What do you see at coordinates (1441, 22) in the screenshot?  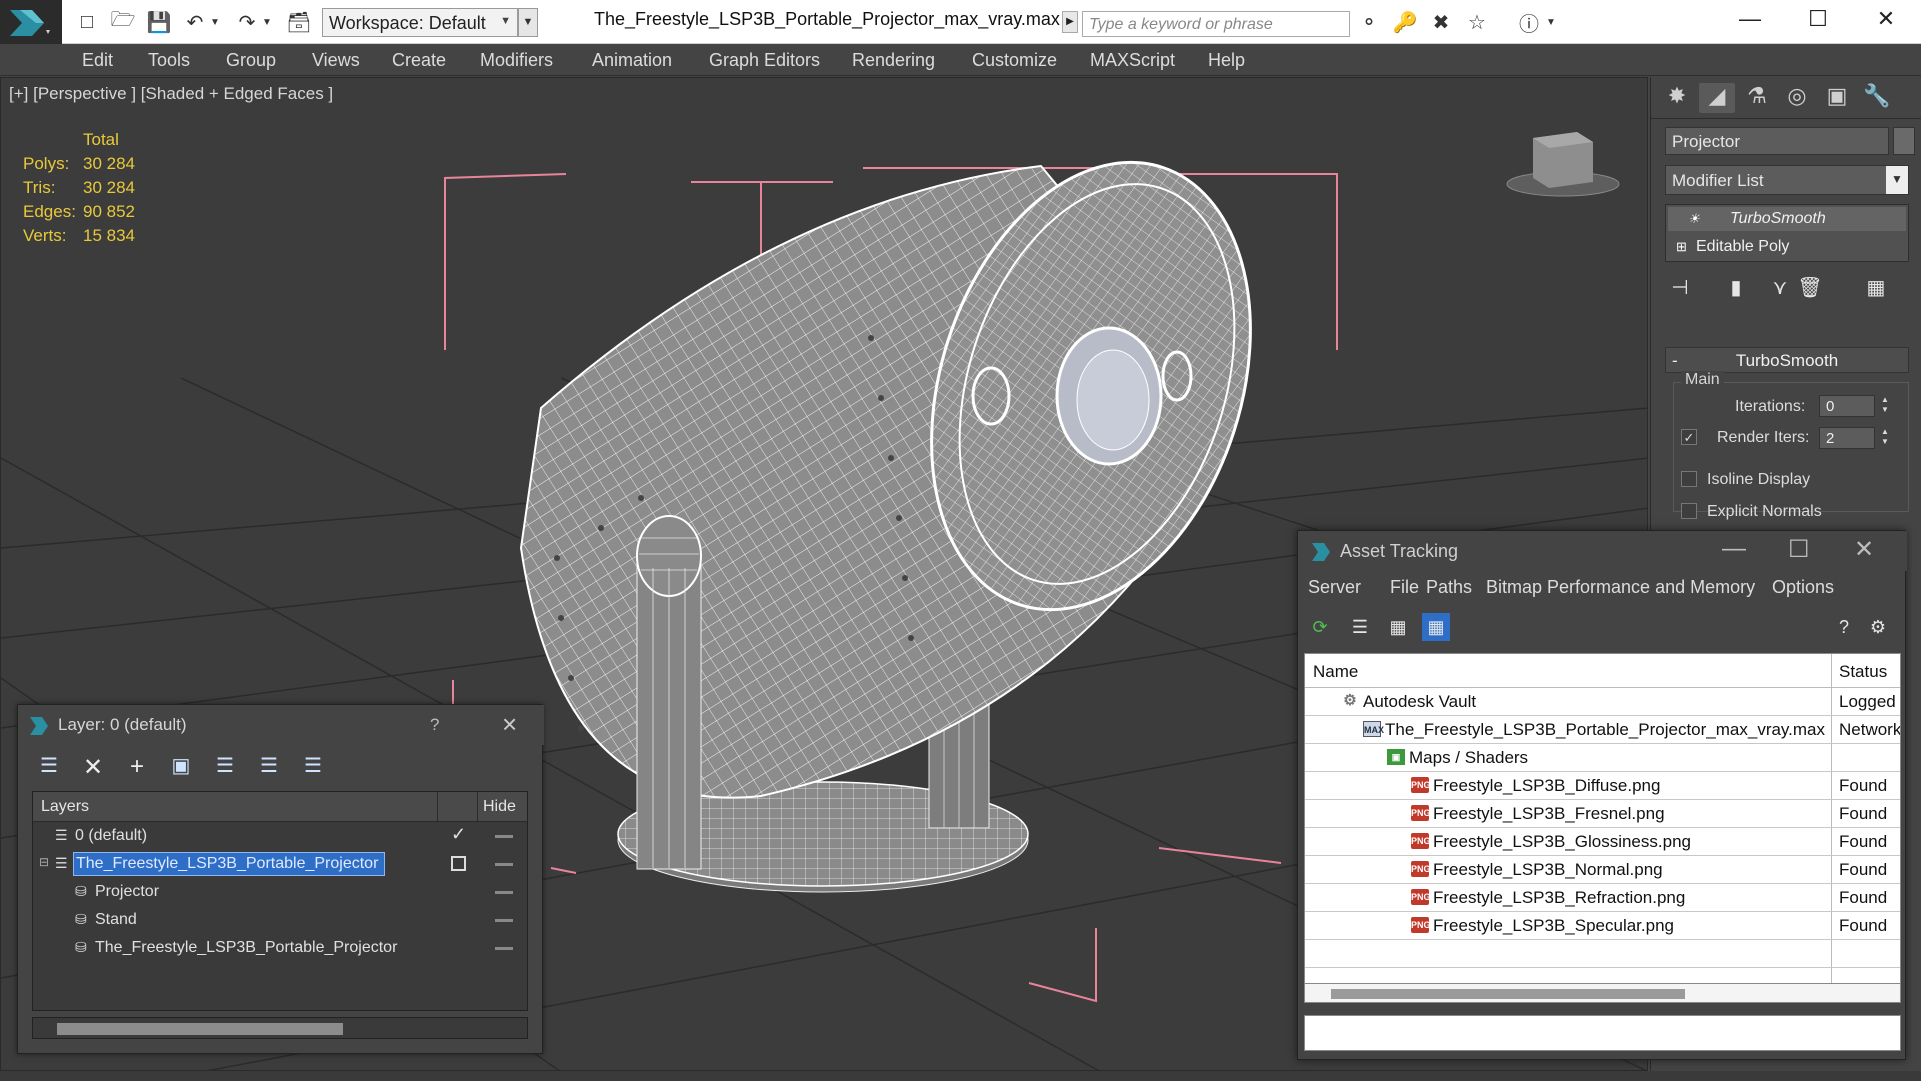 I see `tools-icon: ✖` at bounding box center [1441, 22].